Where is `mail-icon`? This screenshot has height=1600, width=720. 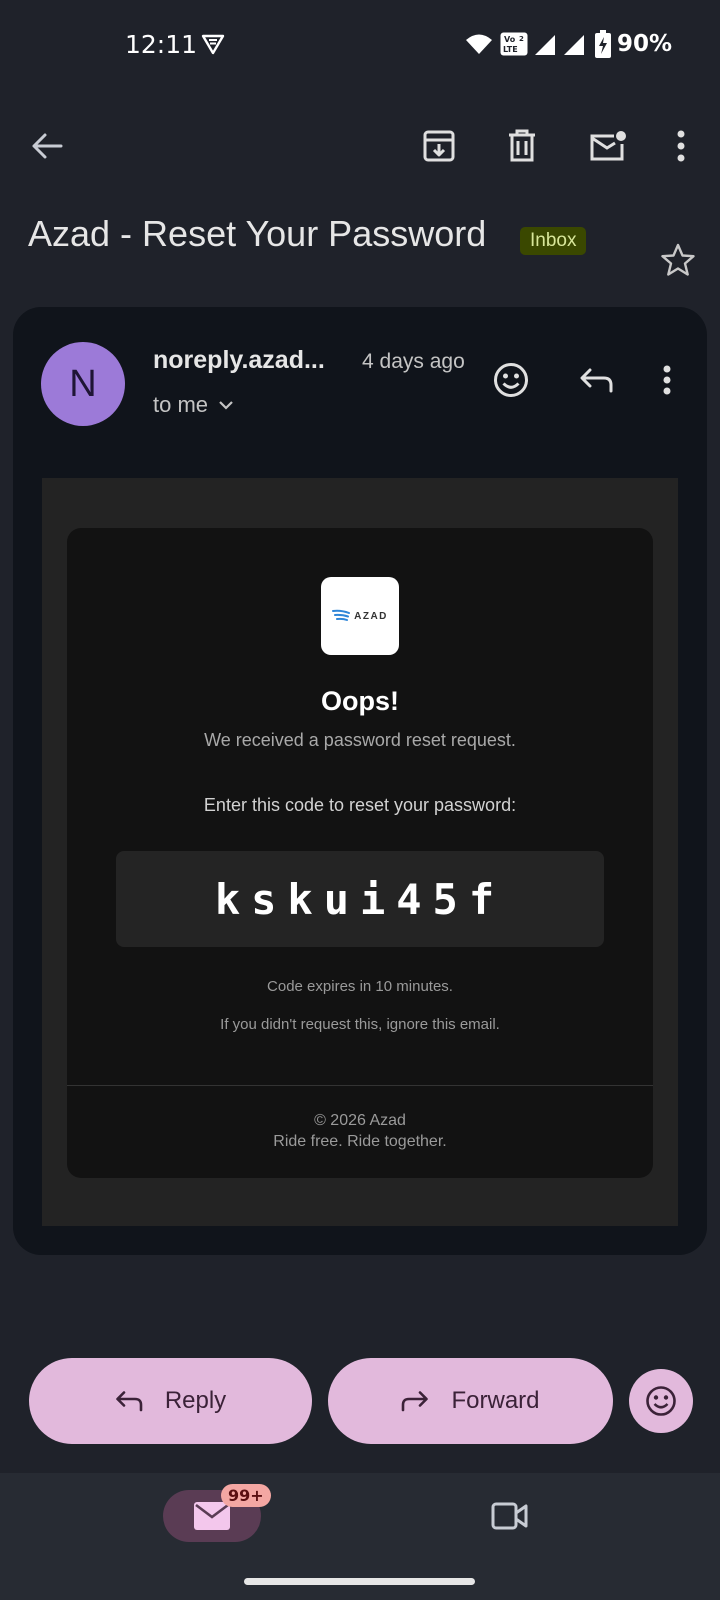
mail-icon is located at coordinates (212, 1516).